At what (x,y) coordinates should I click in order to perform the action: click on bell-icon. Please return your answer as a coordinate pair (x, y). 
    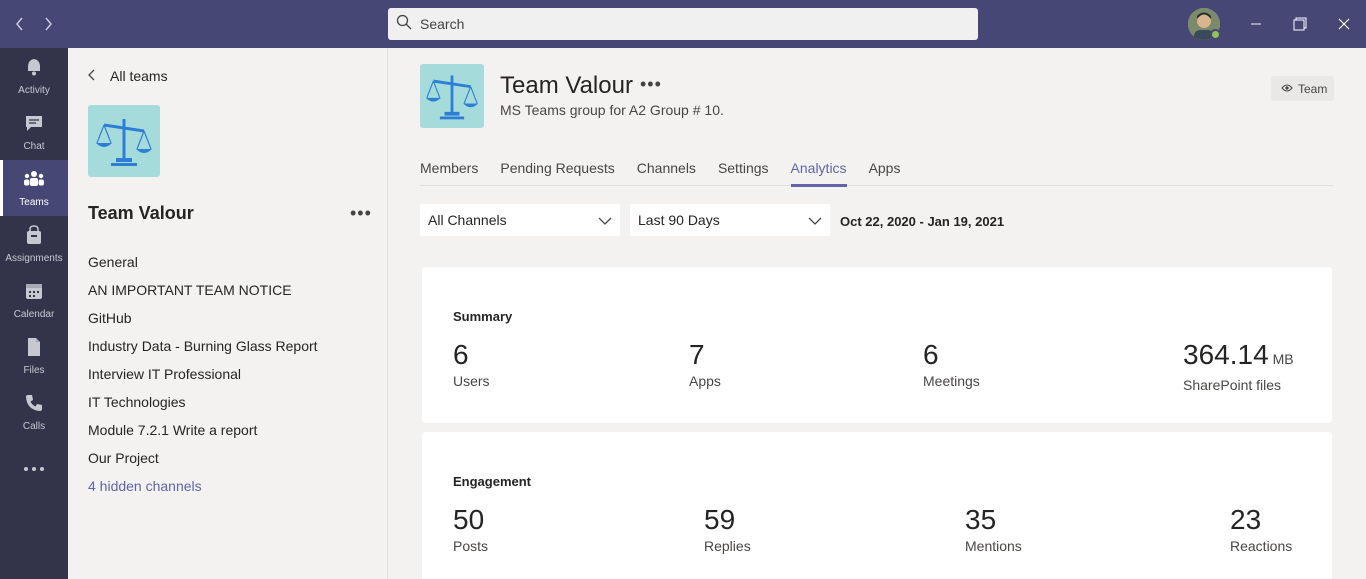
    Looking at the image, I should click on (34, 69).